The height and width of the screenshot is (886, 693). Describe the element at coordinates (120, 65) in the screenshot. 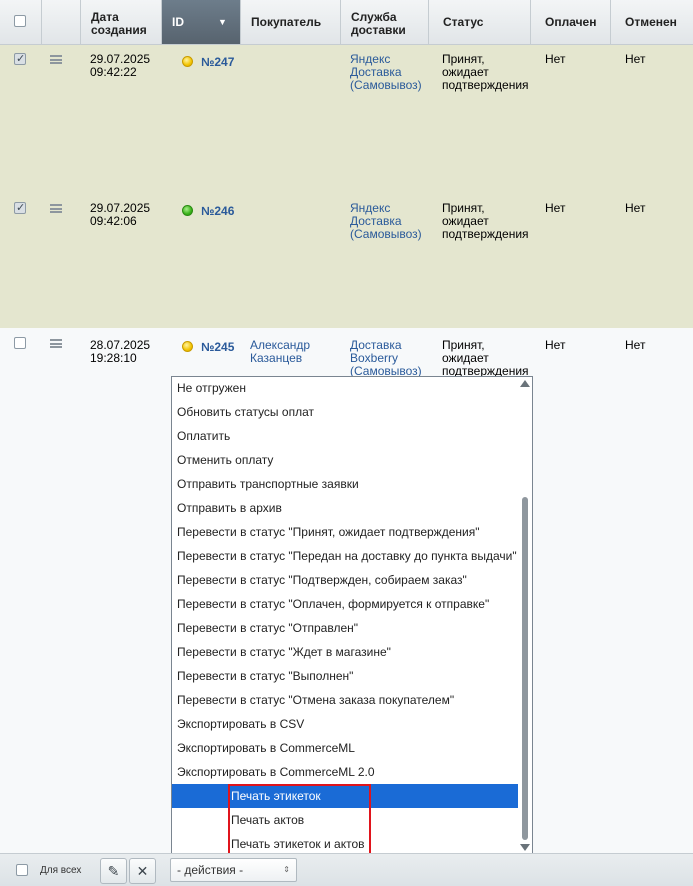

I see `order-date: 29.07.2025 09:42:22` at that location.